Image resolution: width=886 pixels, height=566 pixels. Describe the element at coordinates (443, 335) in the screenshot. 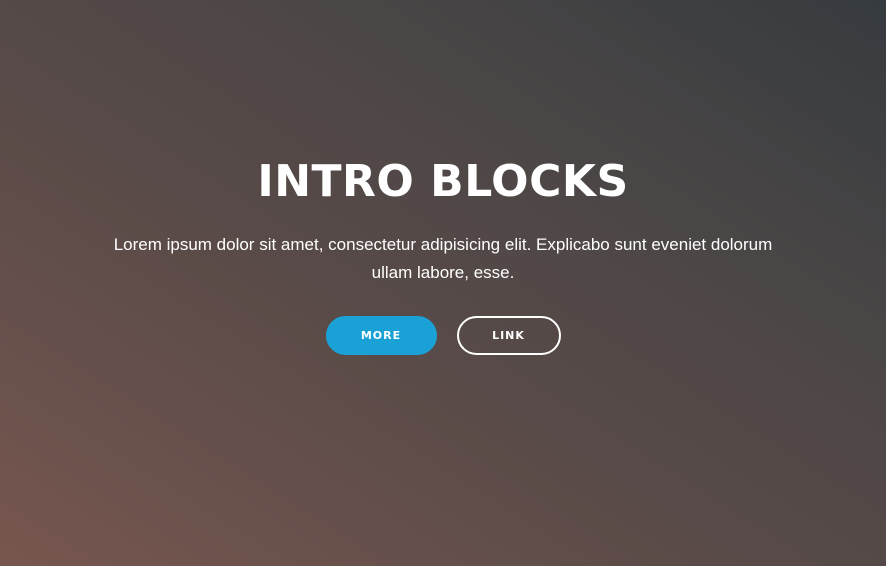

I see `hero-button-row: MORE LINK` at that location.